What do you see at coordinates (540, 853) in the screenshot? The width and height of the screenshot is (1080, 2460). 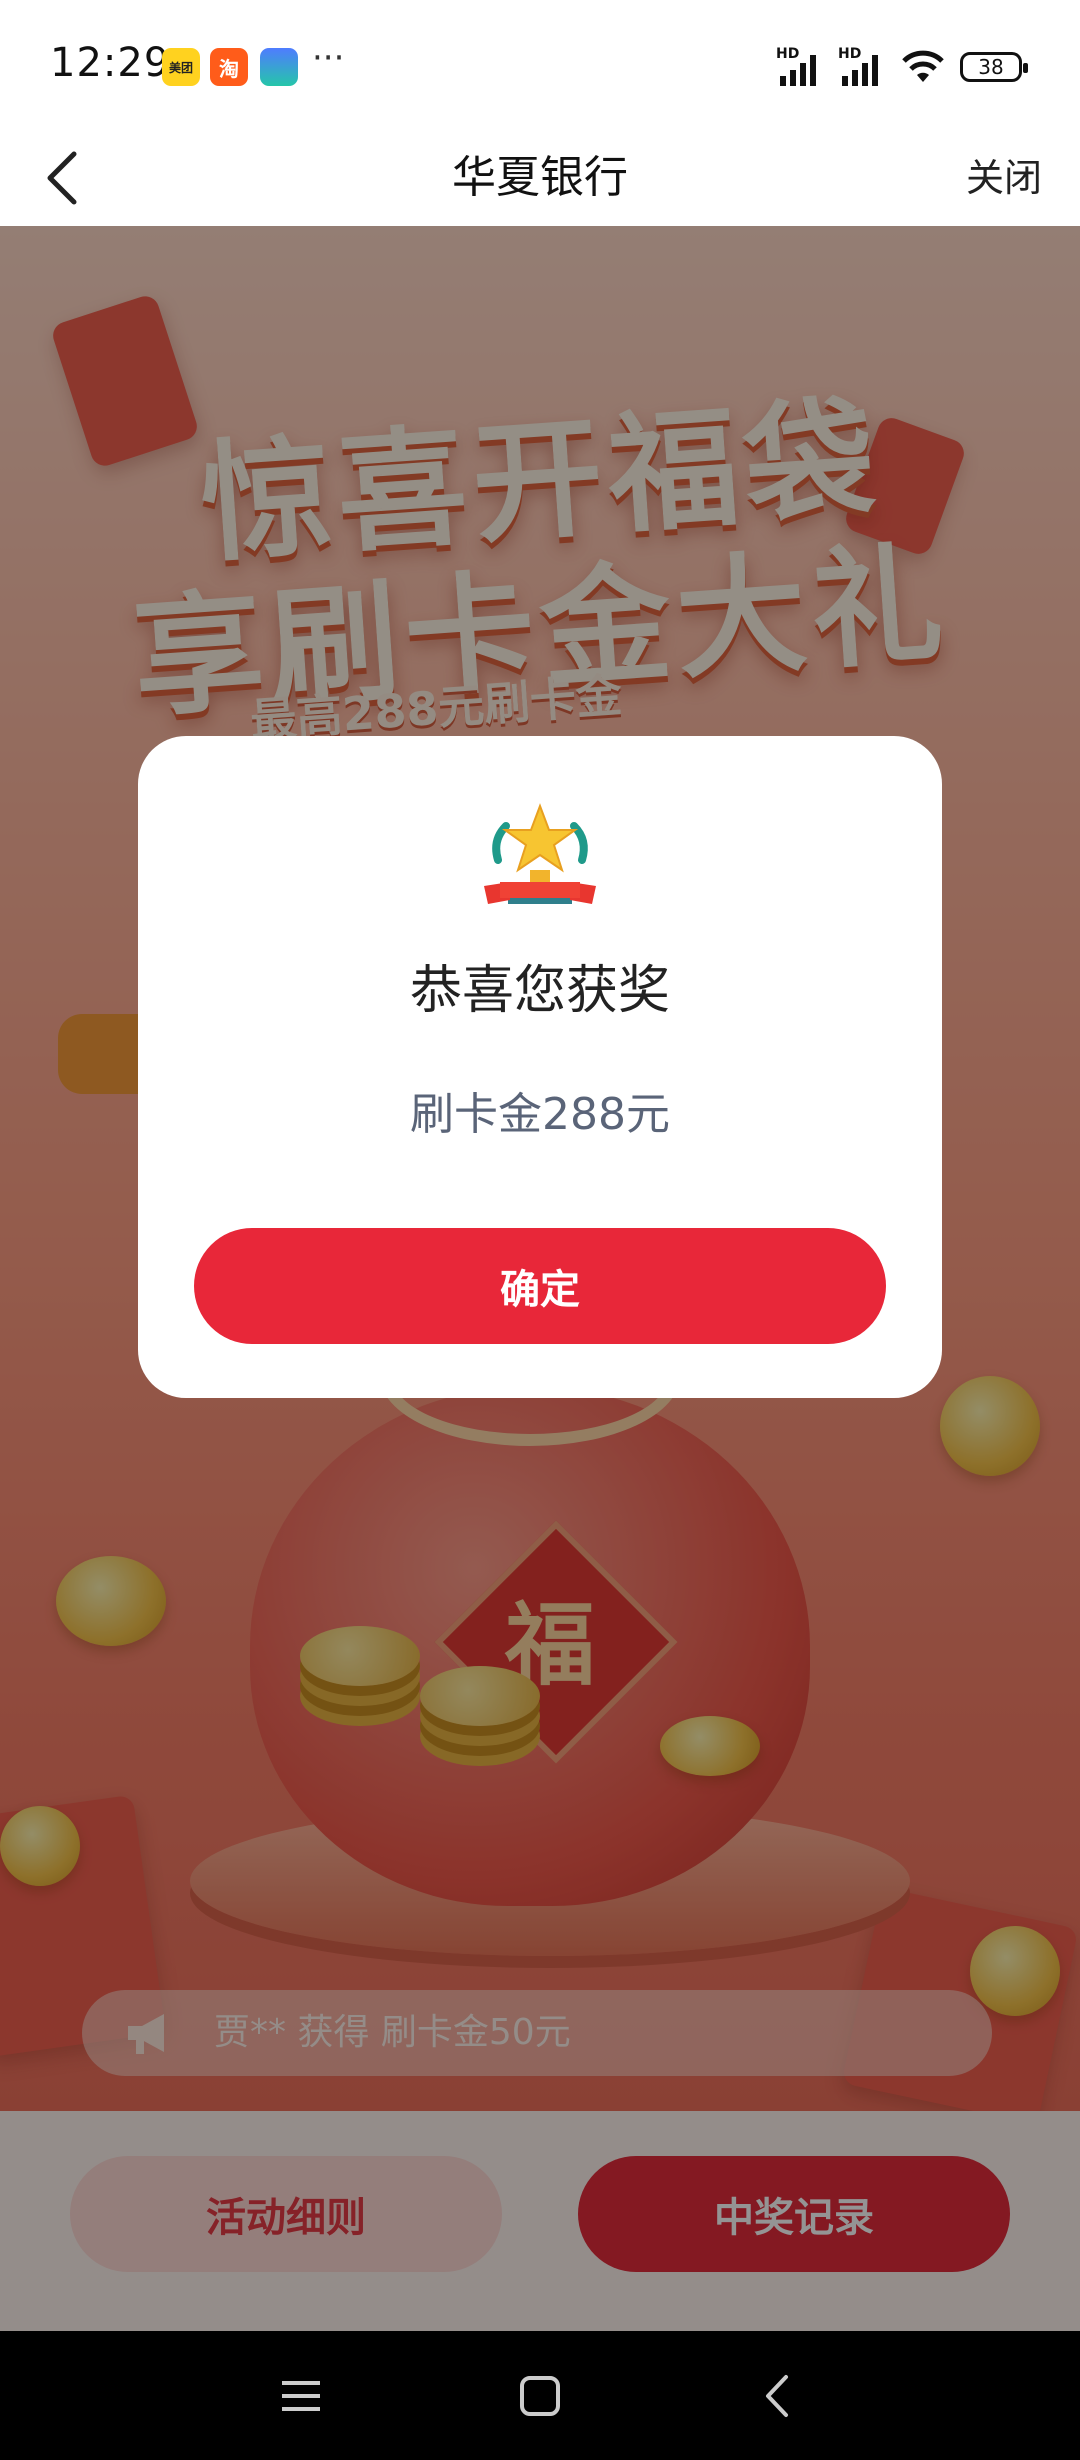 I see `trophy-icon` at bounding box center [540, 853].